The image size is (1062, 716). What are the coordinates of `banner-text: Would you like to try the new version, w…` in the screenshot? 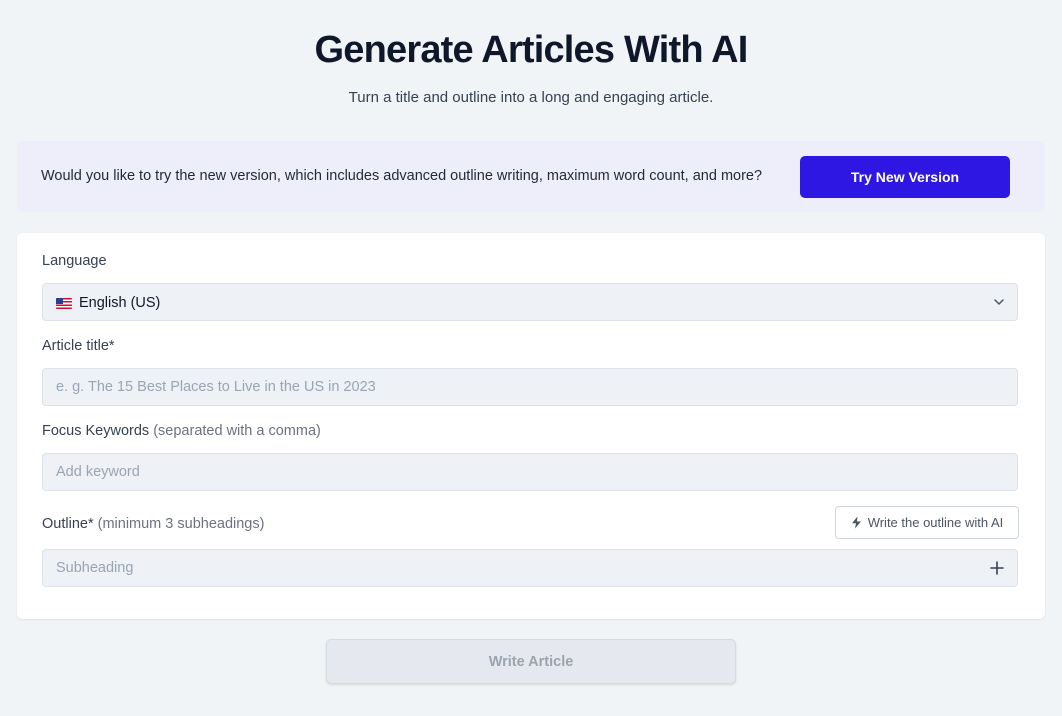 It's located at (402, 176).